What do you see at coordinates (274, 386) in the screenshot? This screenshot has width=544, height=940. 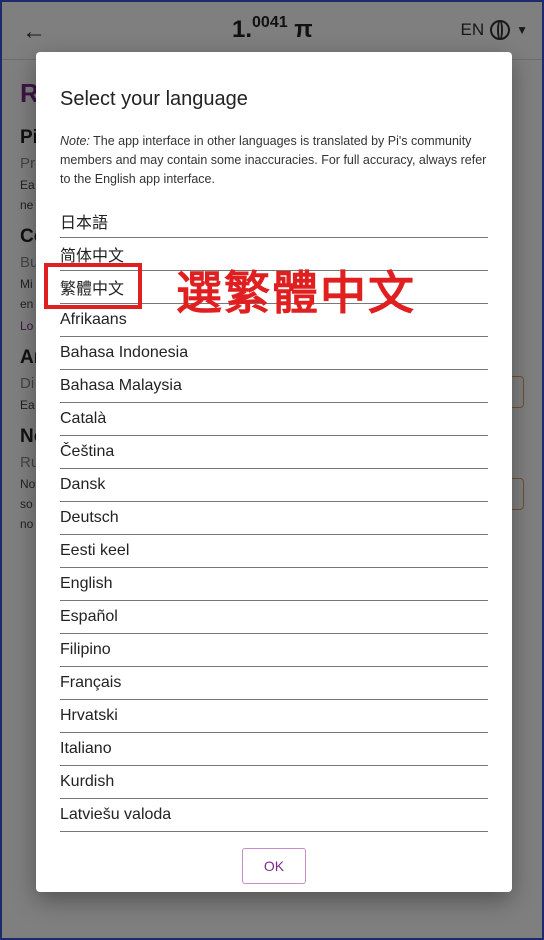 I see `language-option-bahasa-malaysia: Bahasa Malaysia` at bounding box center [274, 386].